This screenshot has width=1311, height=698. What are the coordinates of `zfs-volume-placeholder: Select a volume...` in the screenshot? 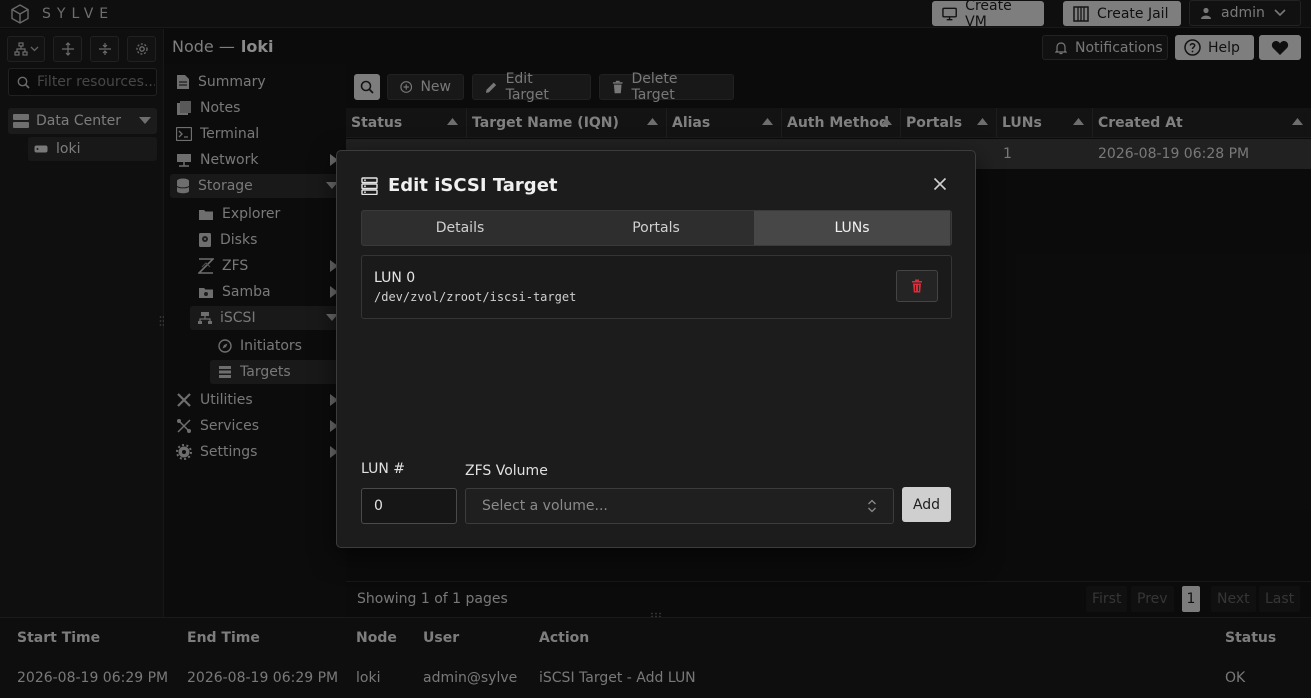 It's located at (545, 506).